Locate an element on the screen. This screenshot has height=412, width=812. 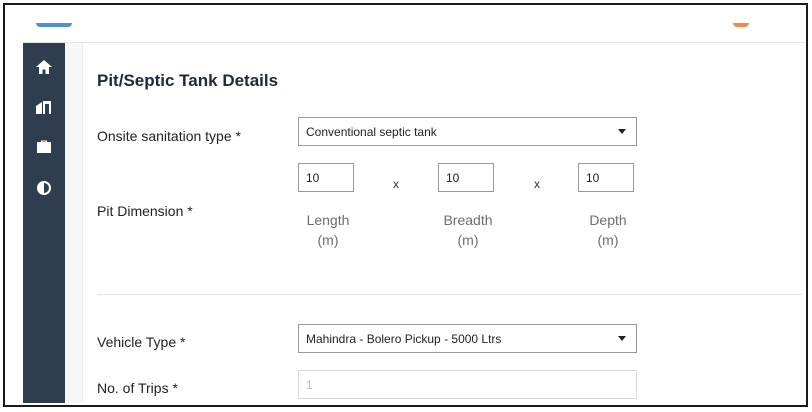
breadth-name: Breadth is located at coordinates (468, 220).